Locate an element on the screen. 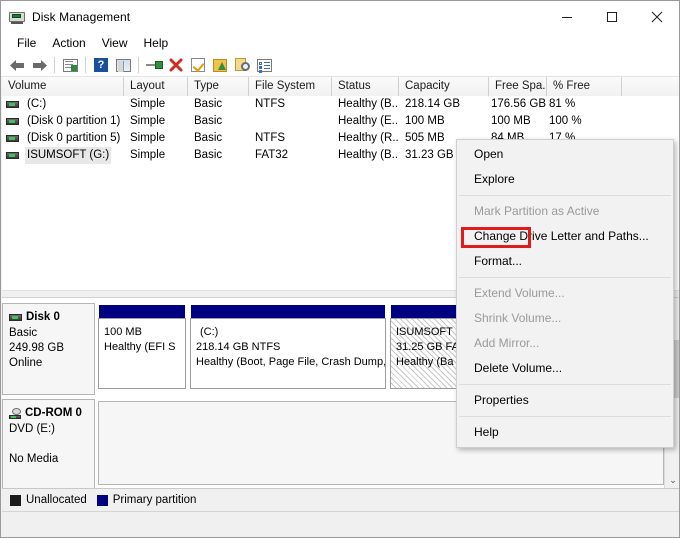 The image size is (680, 538). menu-file: File is located at coordinates (26, 43).